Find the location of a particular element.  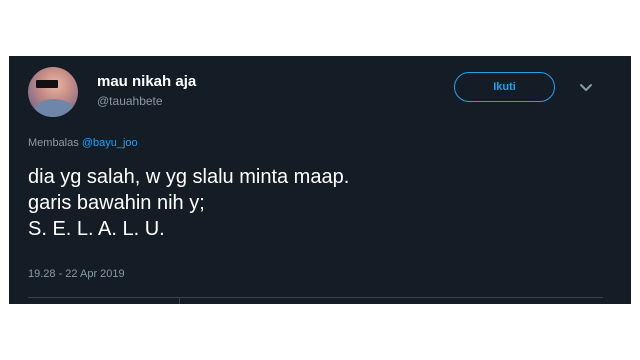

tweet-text-line: garis bawahin nih y; is located at coordinates (116, 203).